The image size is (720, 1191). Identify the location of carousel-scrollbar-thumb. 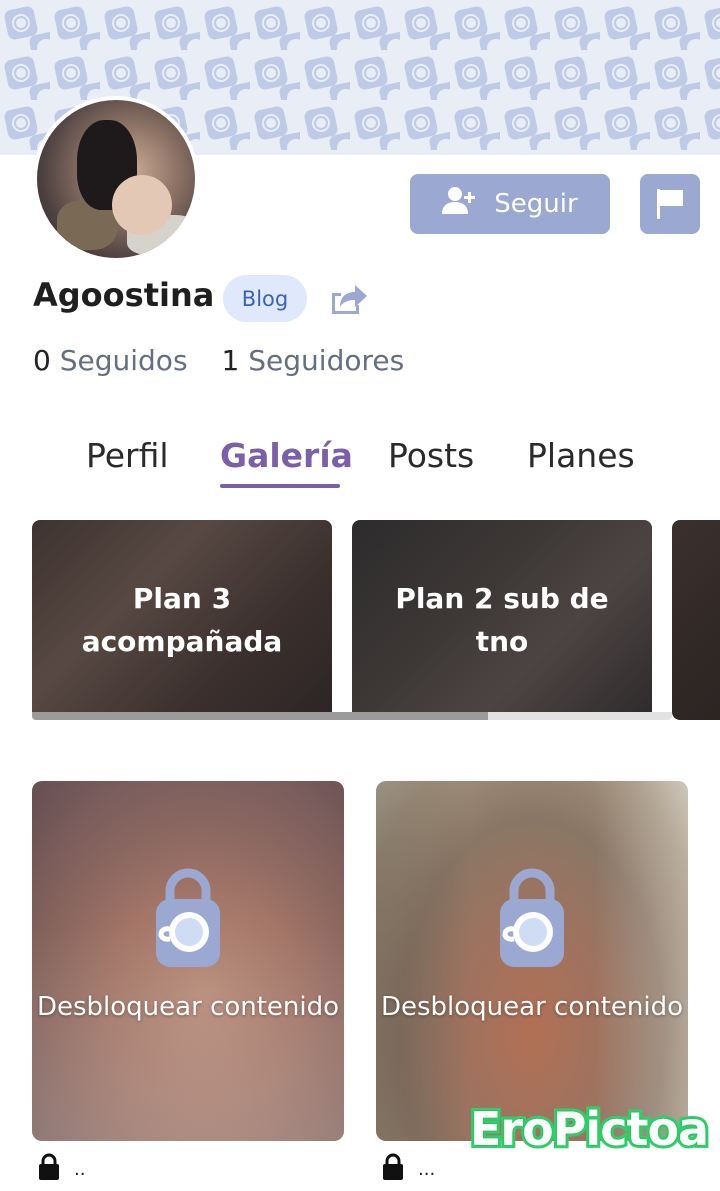
(260, 716).